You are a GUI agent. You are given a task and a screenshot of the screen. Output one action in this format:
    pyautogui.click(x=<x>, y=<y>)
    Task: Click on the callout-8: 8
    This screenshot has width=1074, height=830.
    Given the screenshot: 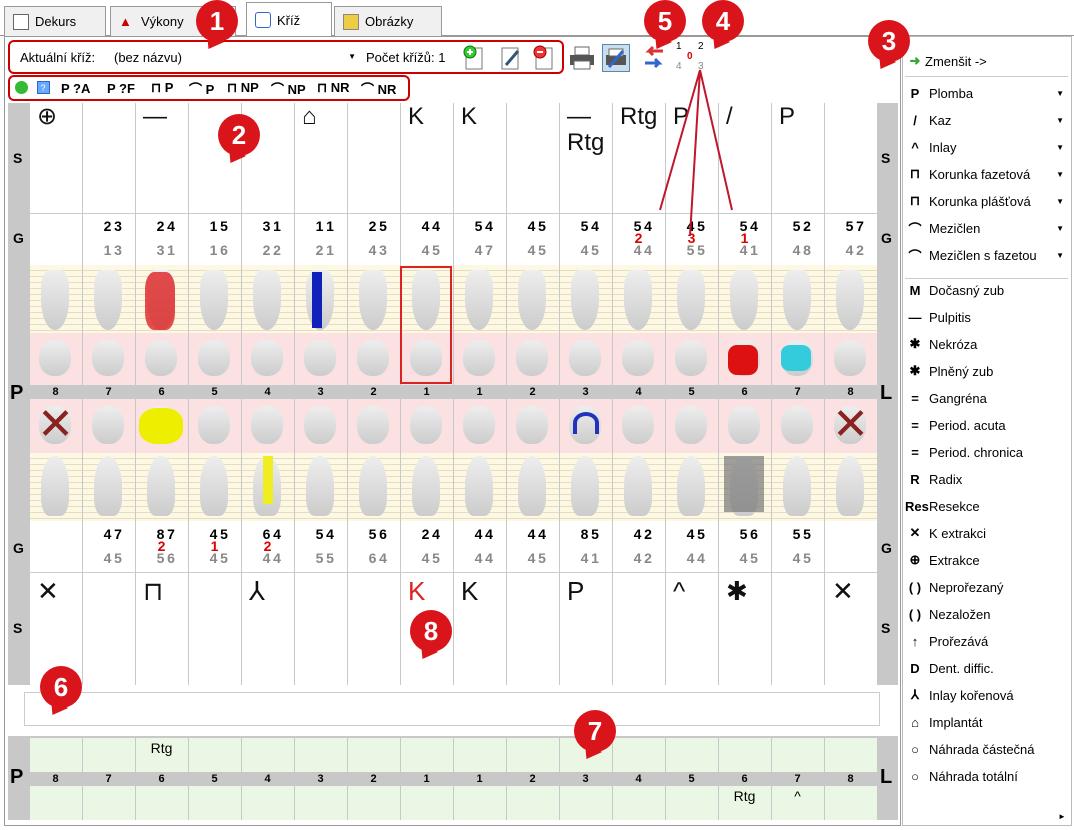 What is the action you would take?
    pyautogui.click(x=431, y=631)
    